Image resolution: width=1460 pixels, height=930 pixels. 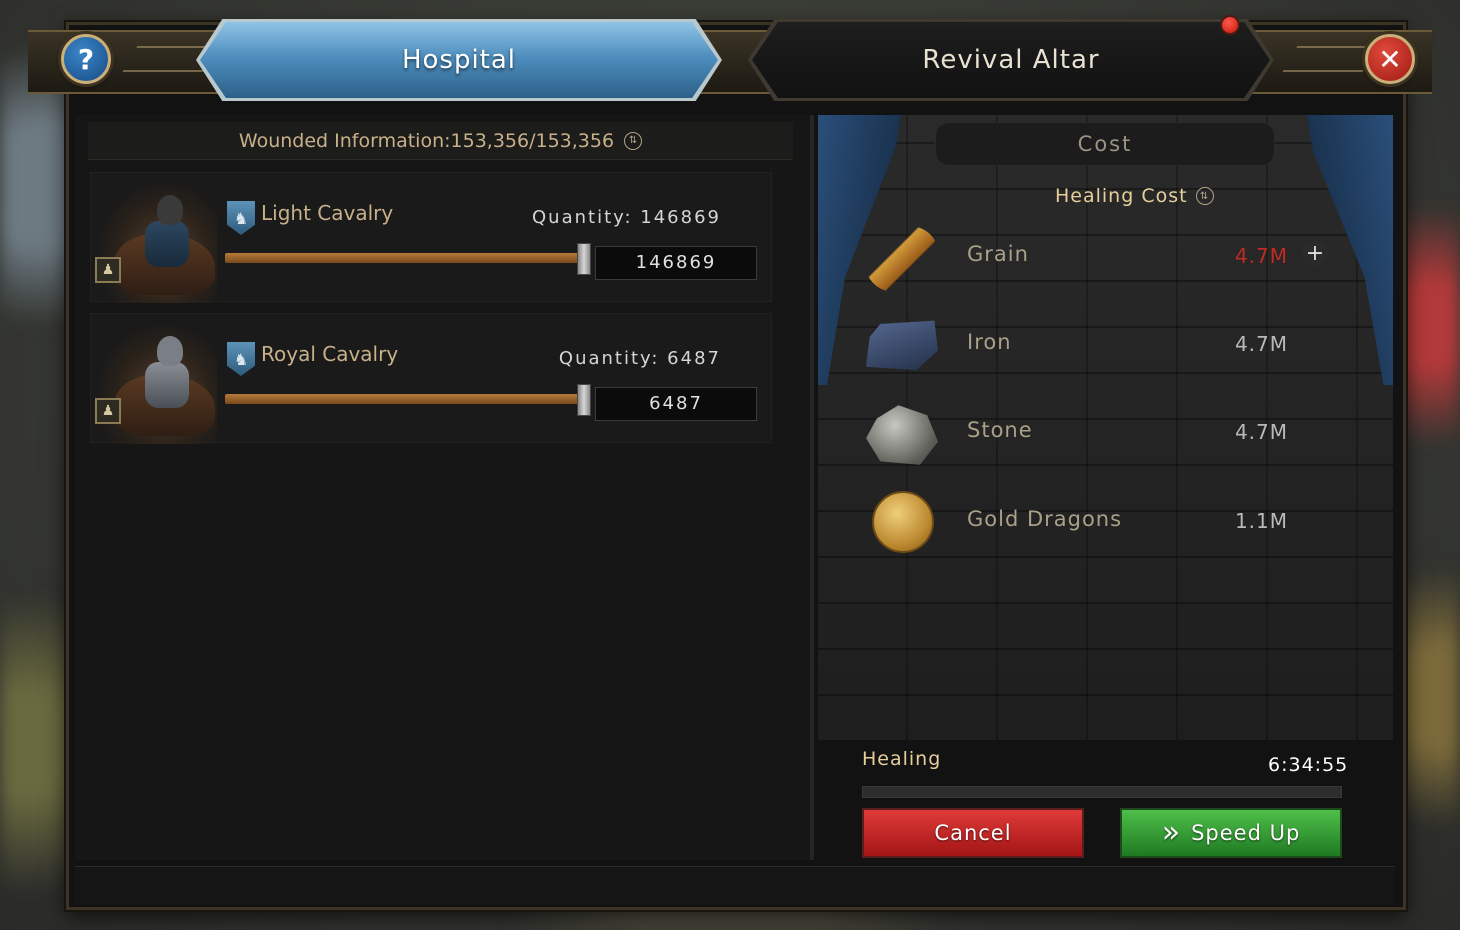 What do you see at coordinates (330, 354) in the screenshot?
I see `troop-name: Royal Cavalry` at bounding box center [330, 354].